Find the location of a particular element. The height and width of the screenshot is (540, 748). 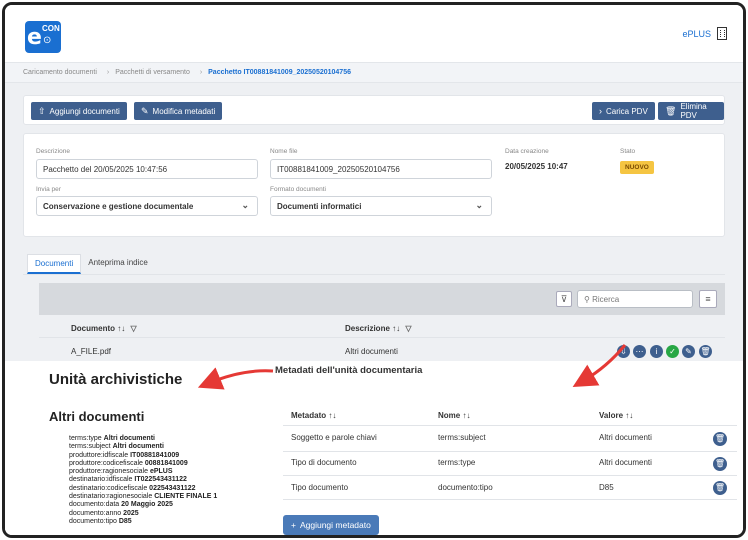

arrow-to-metadati is located at coordinates (599, 366).